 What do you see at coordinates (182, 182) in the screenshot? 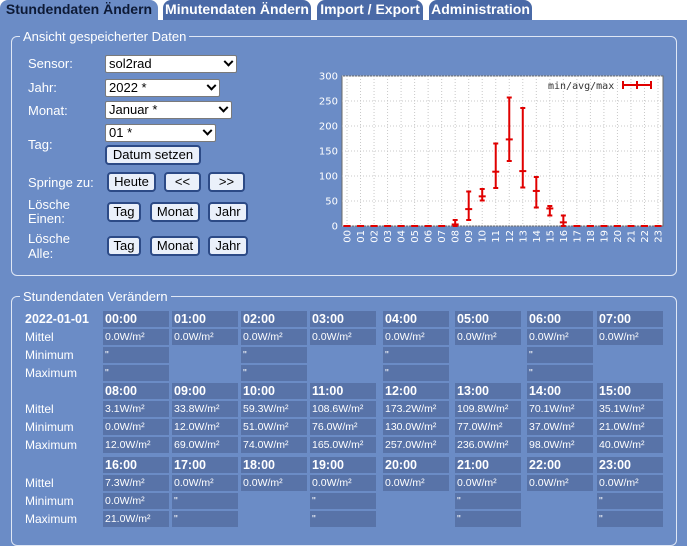
I see `prev-button: <<` at bounding box center [182, 182].